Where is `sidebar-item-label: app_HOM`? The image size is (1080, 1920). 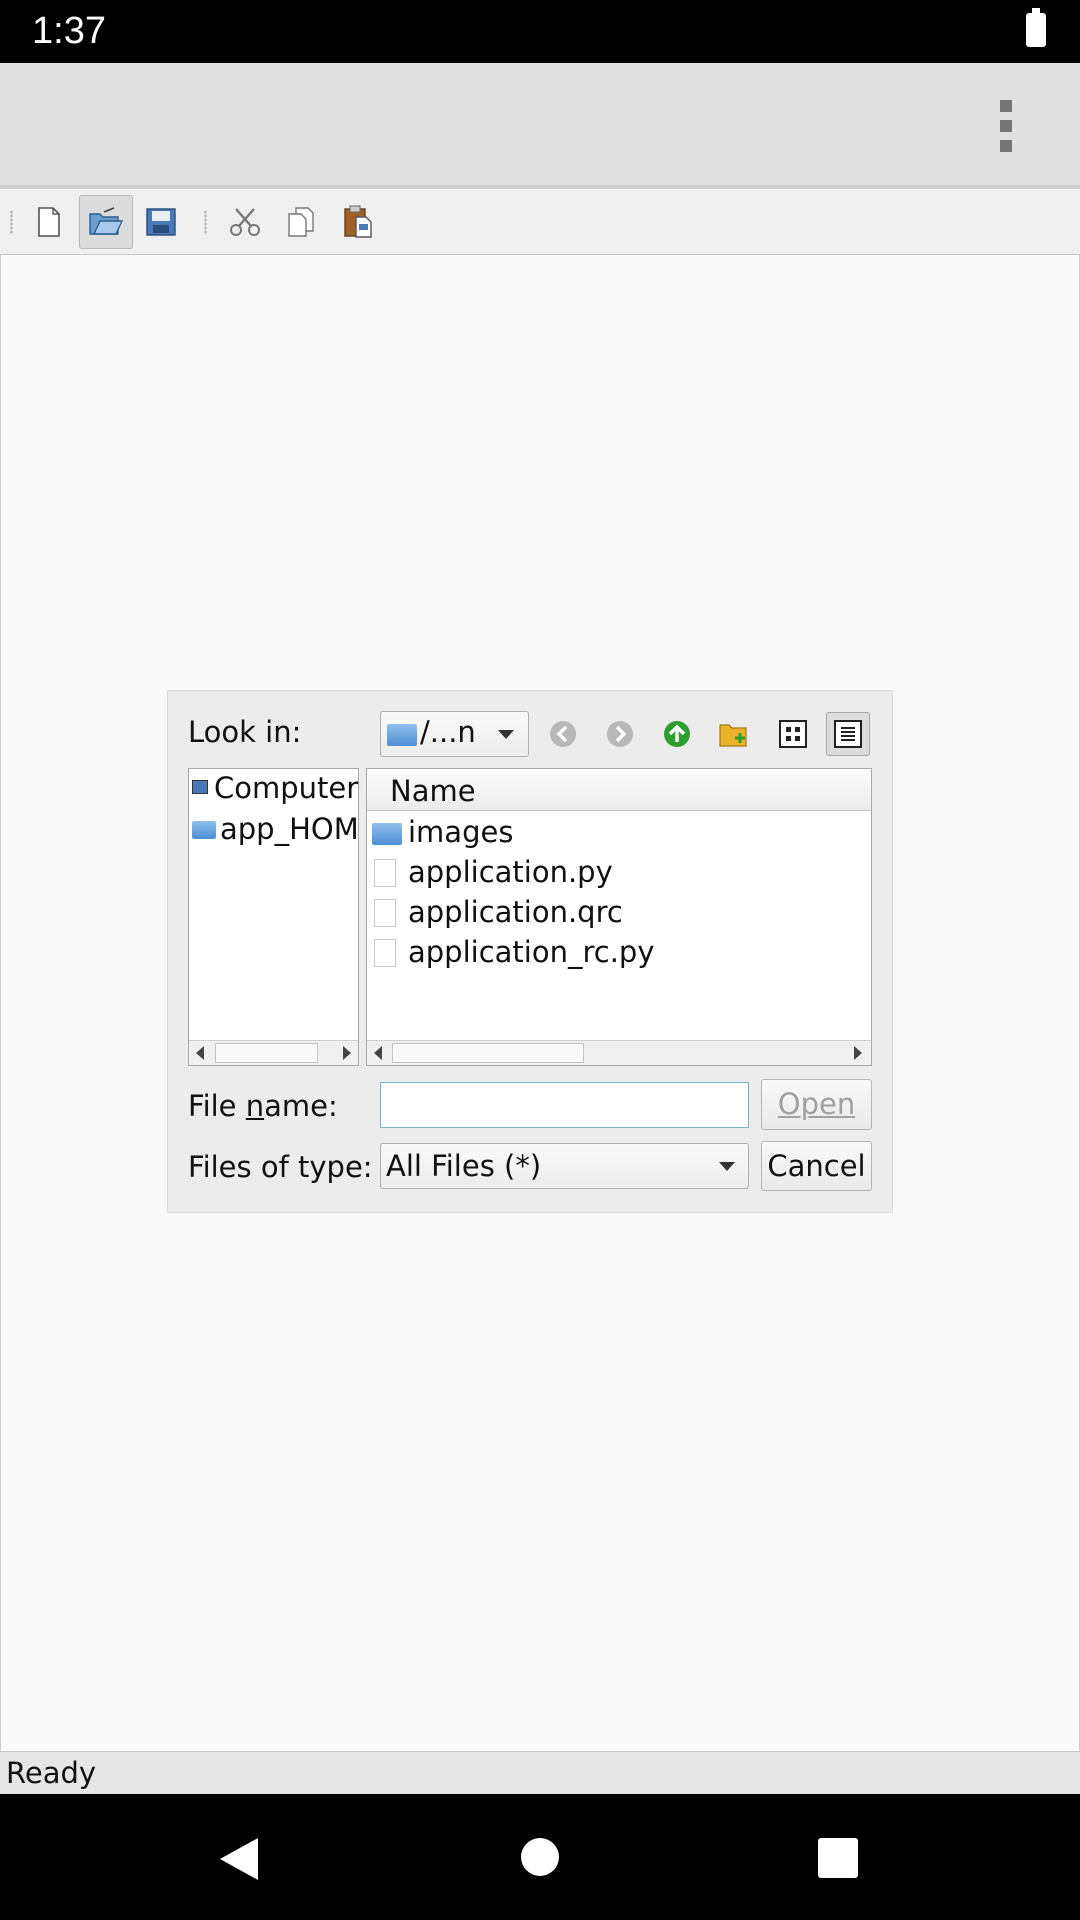 sidebar-item-label: app_HOM is located at coordinates (289, 829).